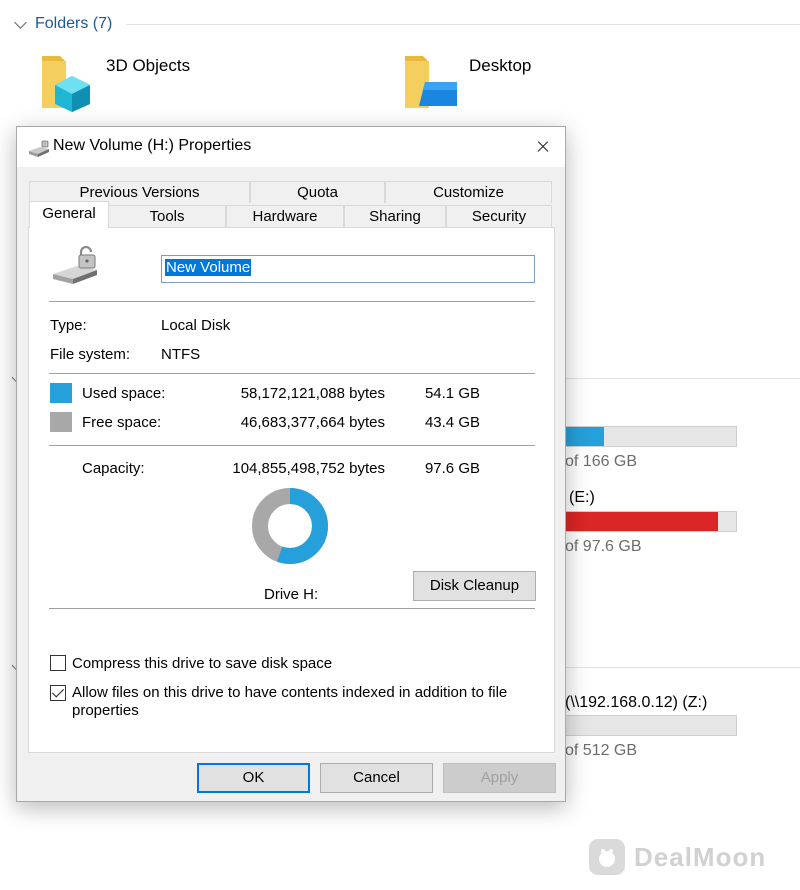 This screenshot has height=890, width=800. What do you see at coordinates (638, 521) in the screenshot?
I see `drive-usage-fill` at bounding box center [638, 521].